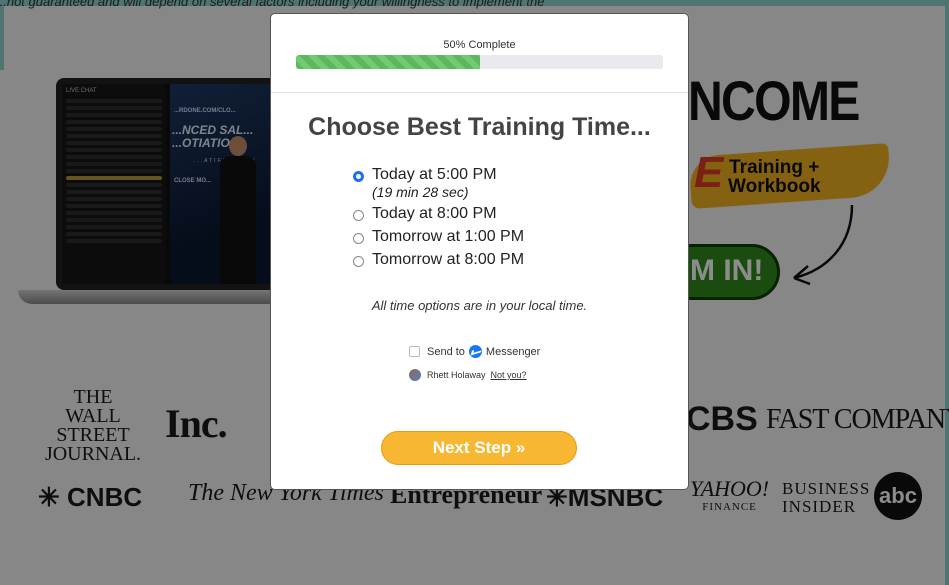 The width and height of the screenshot is (949, 585). What do you see at coordinates (420, 192) in the screenshot?
I see `countdown-text: (19 min 28 sec)` at bounding box center [420, 192].